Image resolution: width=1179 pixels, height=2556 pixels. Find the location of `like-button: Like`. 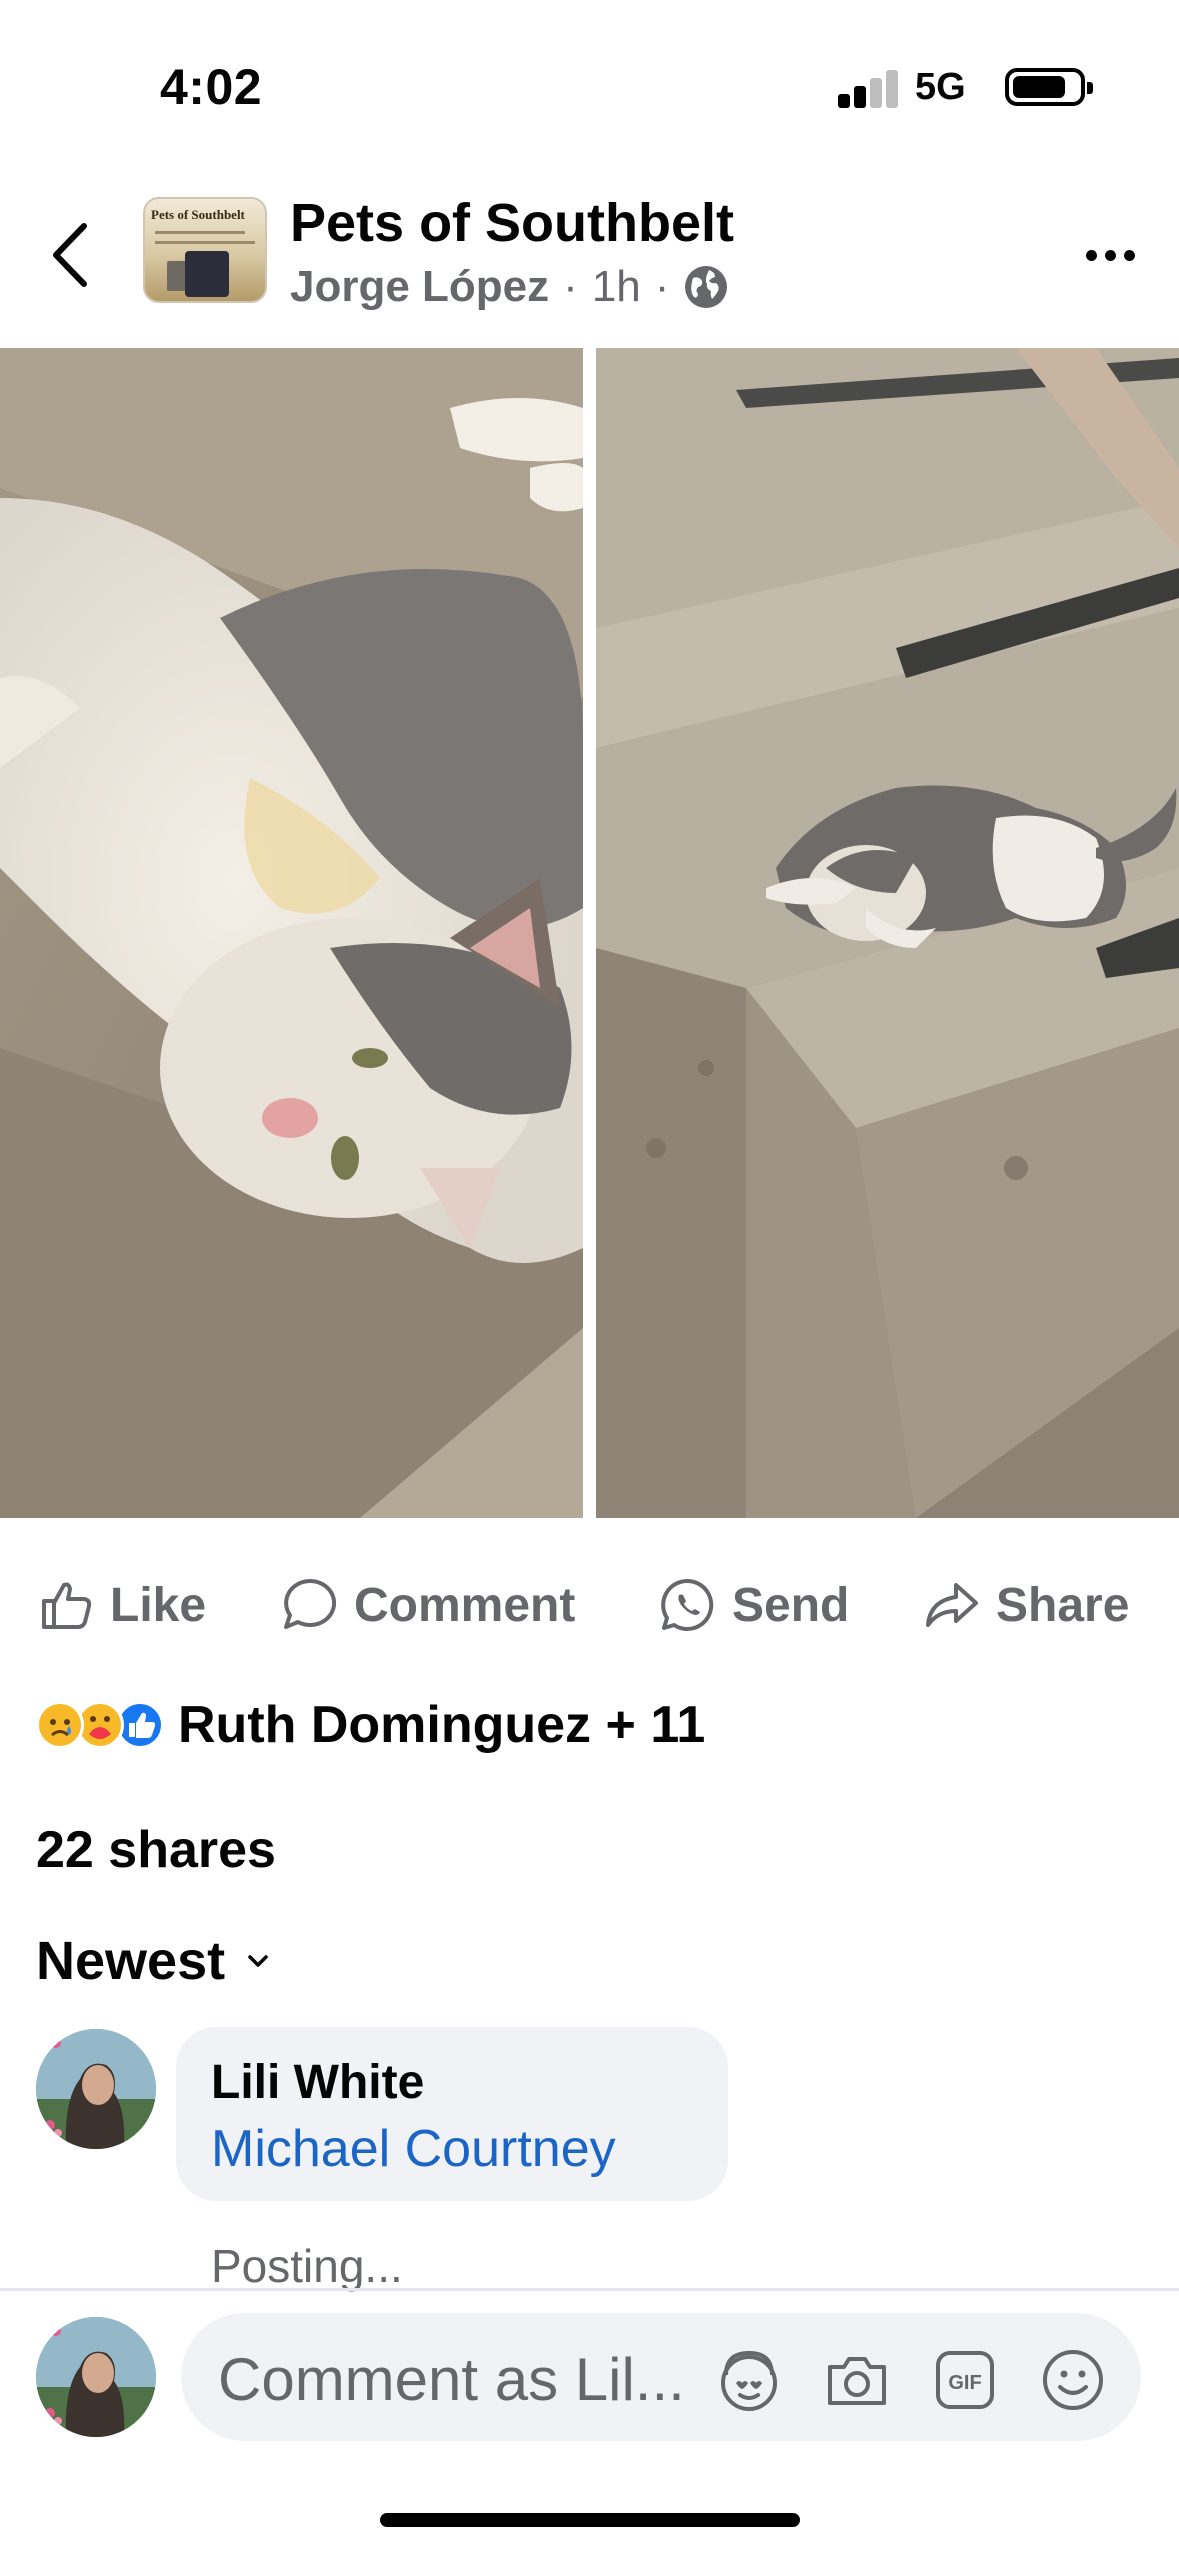

like-button: Like is located at coordinates (121, 1605).